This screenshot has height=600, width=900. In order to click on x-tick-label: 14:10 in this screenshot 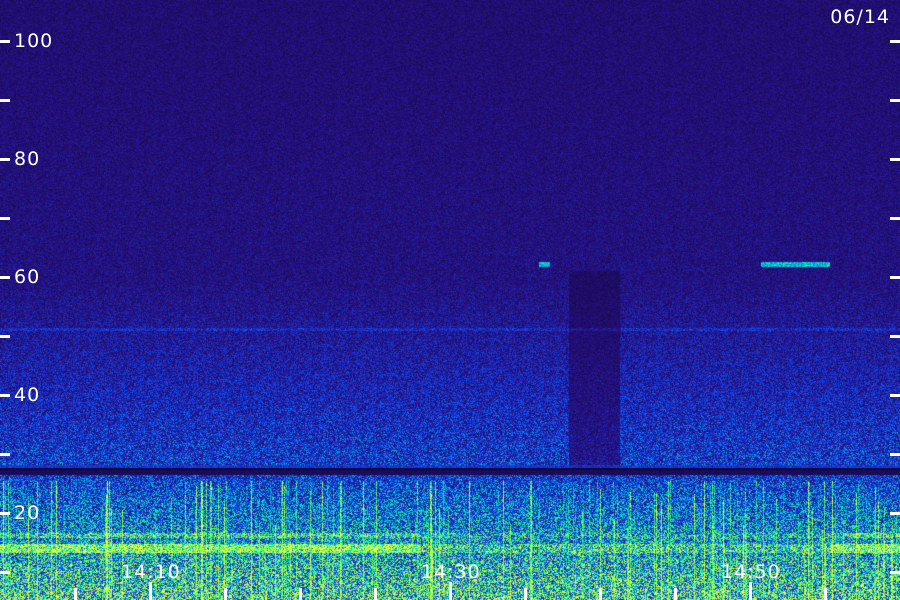, I will do `click(151, 572)`.